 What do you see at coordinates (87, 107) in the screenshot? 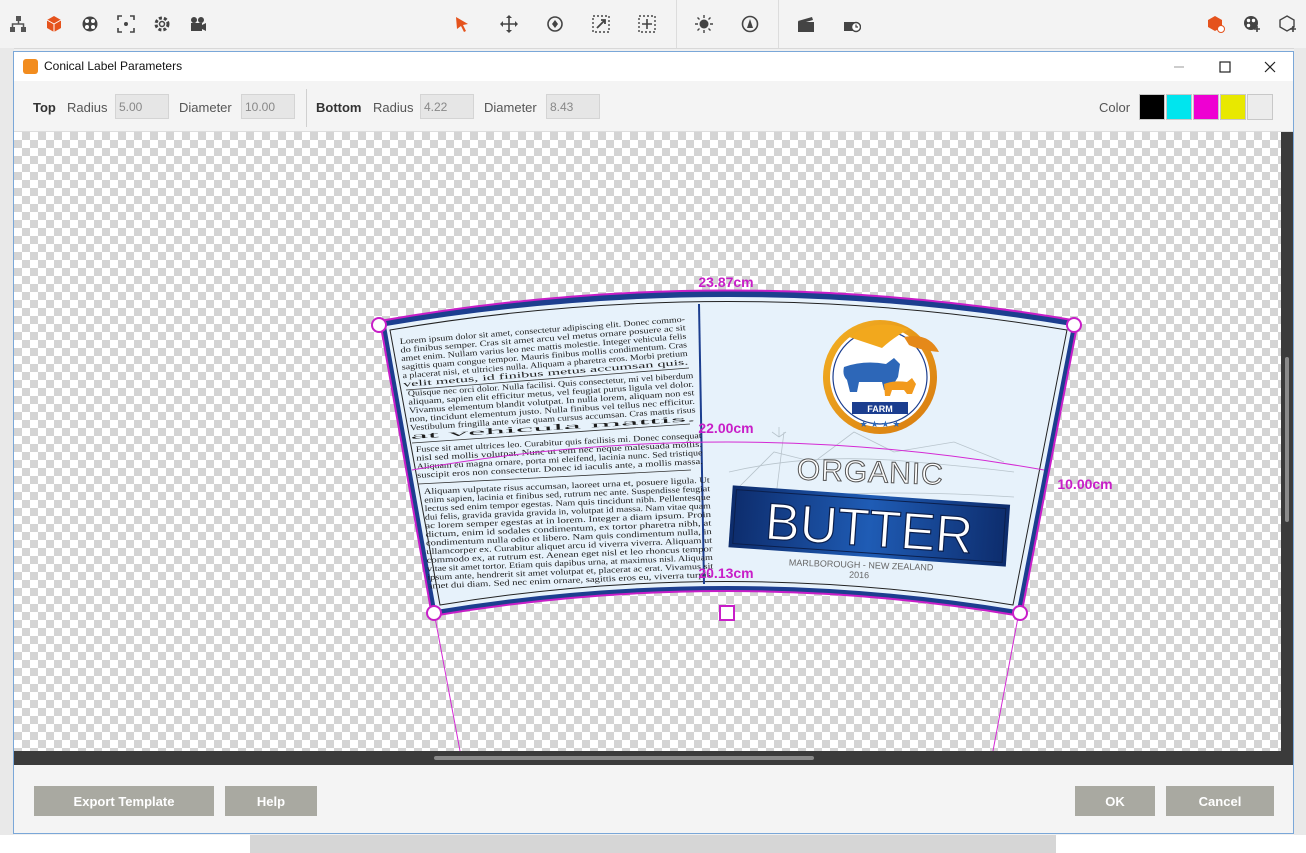
I see `top-radius-label: Radius` at bounding box center [87, 107].